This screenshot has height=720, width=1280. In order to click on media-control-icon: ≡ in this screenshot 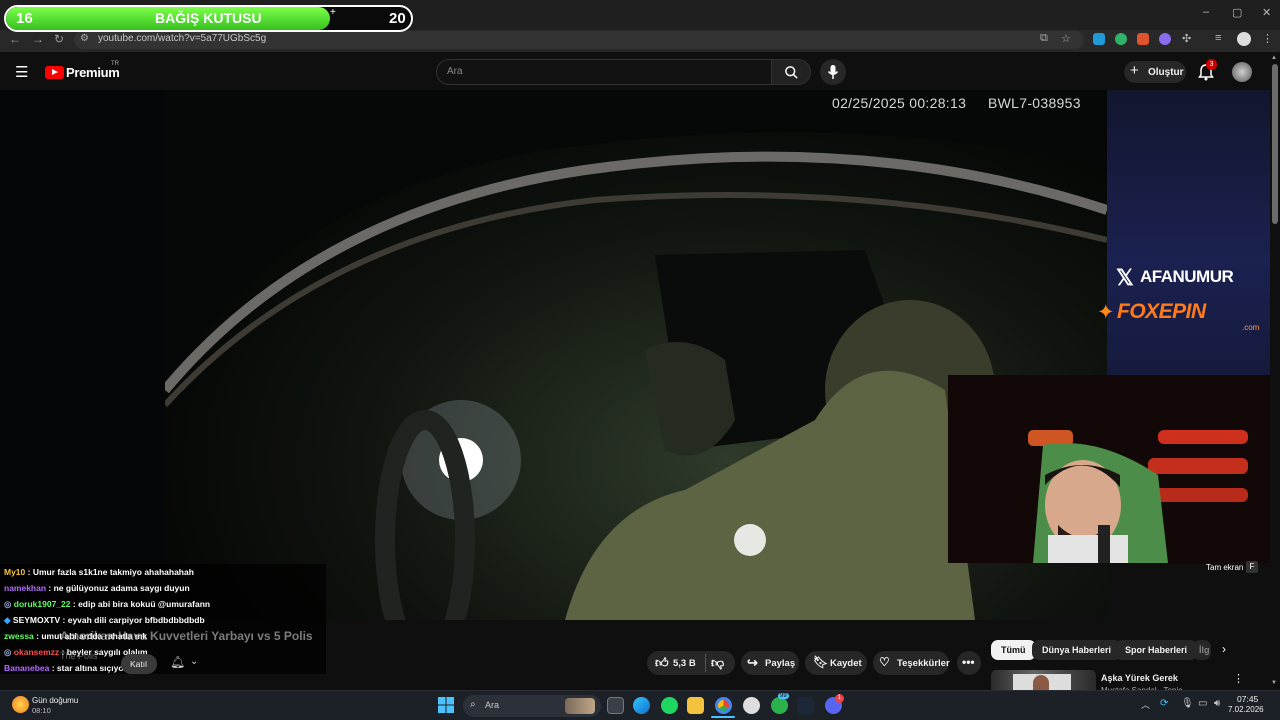, I will do `click(1218, 38)`.